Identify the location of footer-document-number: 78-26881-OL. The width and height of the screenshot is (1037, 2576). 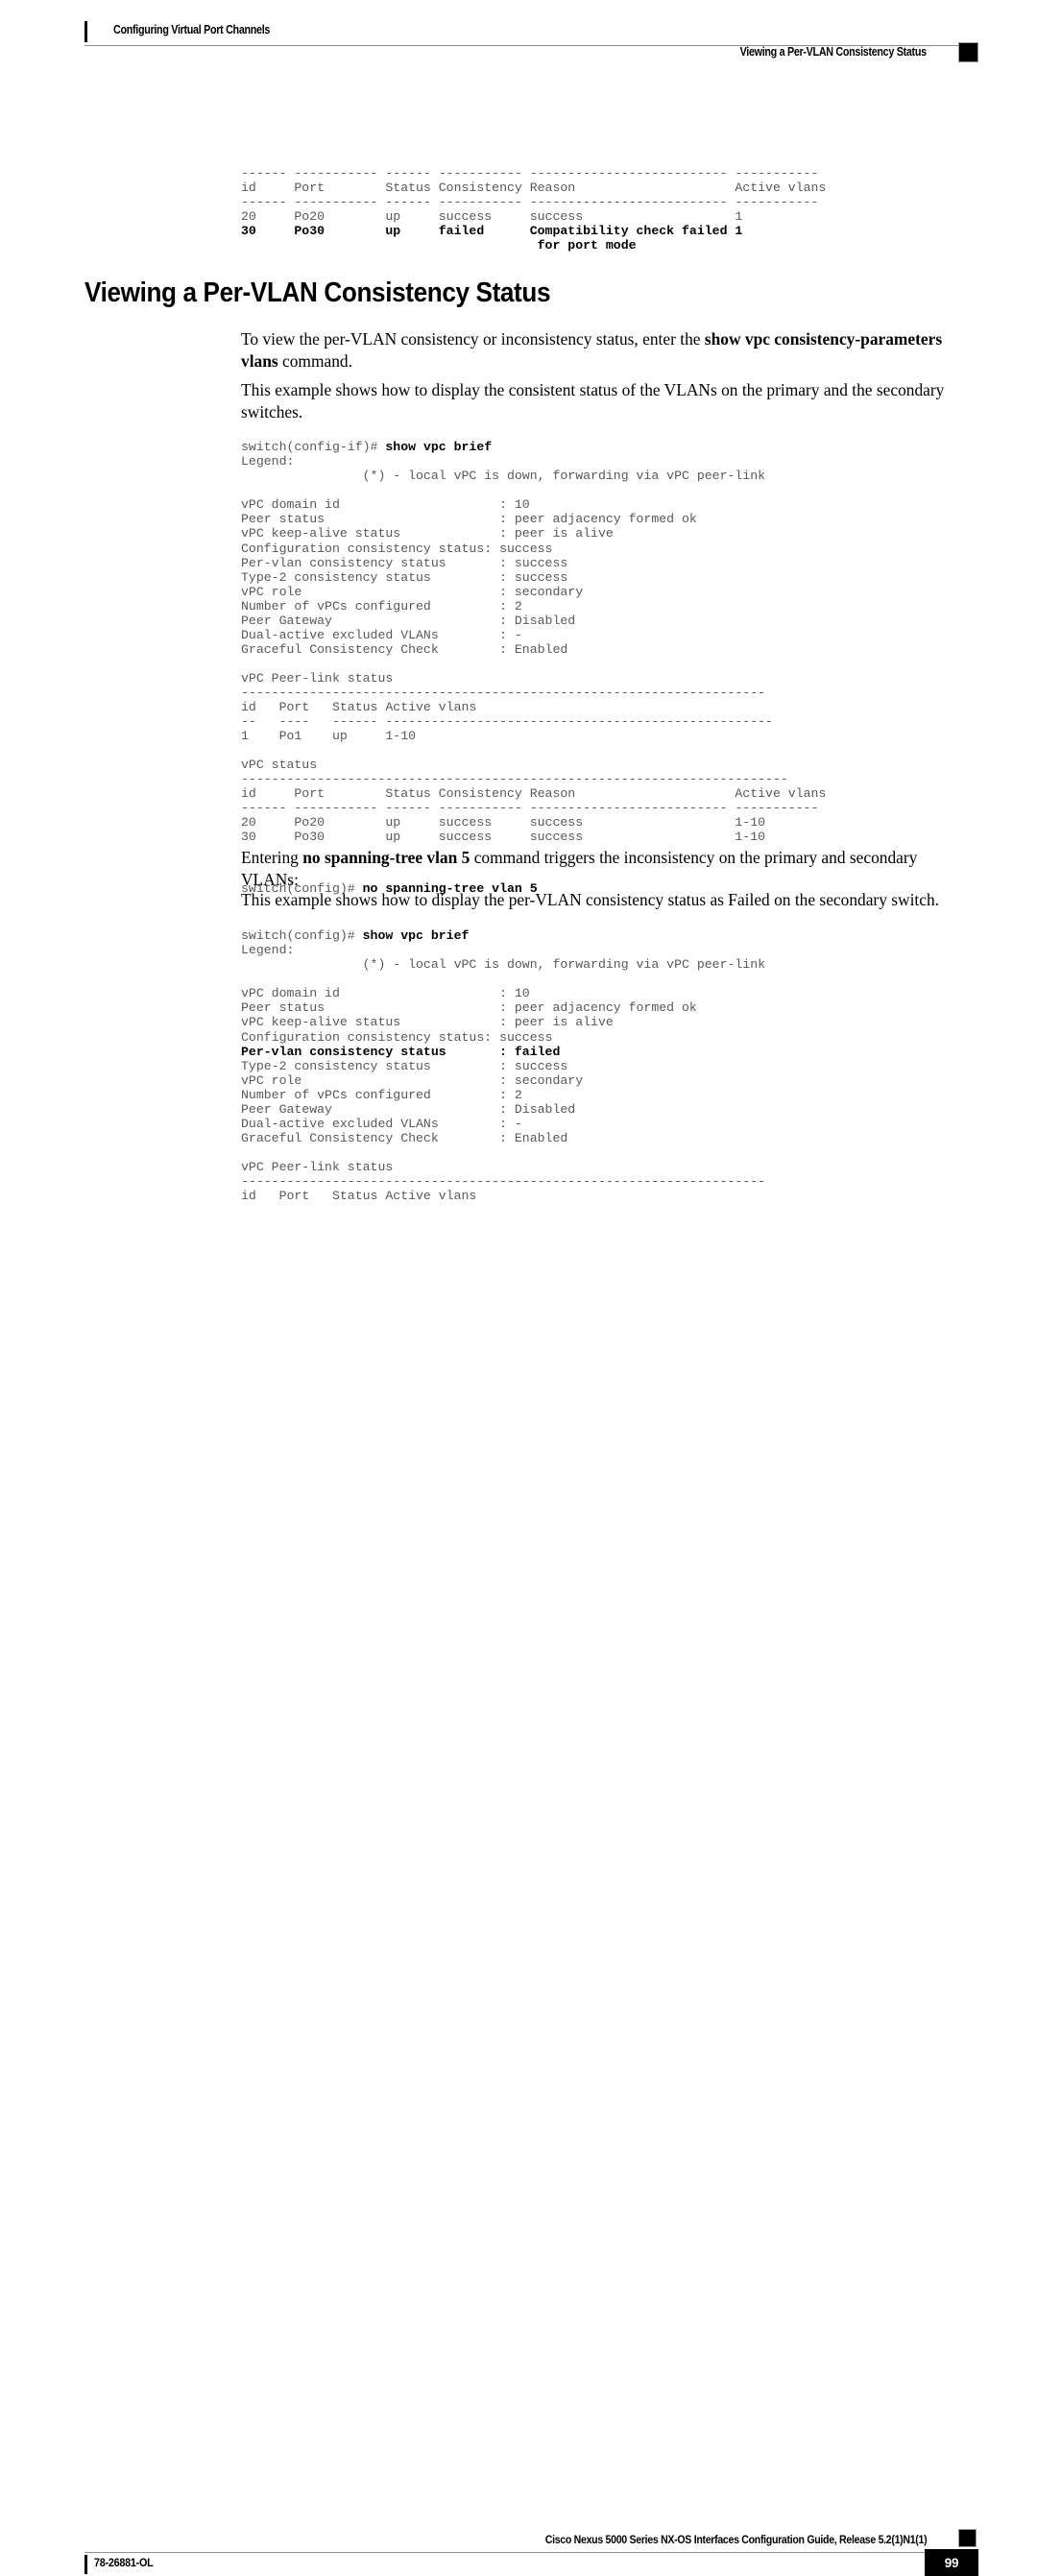
(124, 2562).